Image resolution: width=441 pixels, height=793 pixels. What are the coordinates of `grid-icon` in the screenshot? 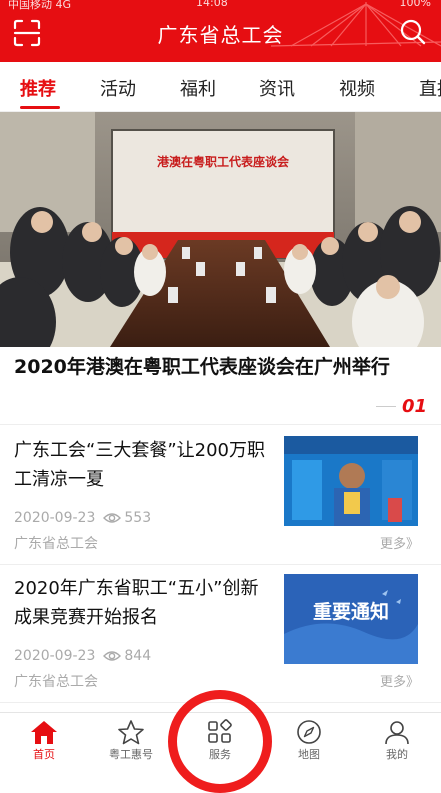 It's located at (220, 731).